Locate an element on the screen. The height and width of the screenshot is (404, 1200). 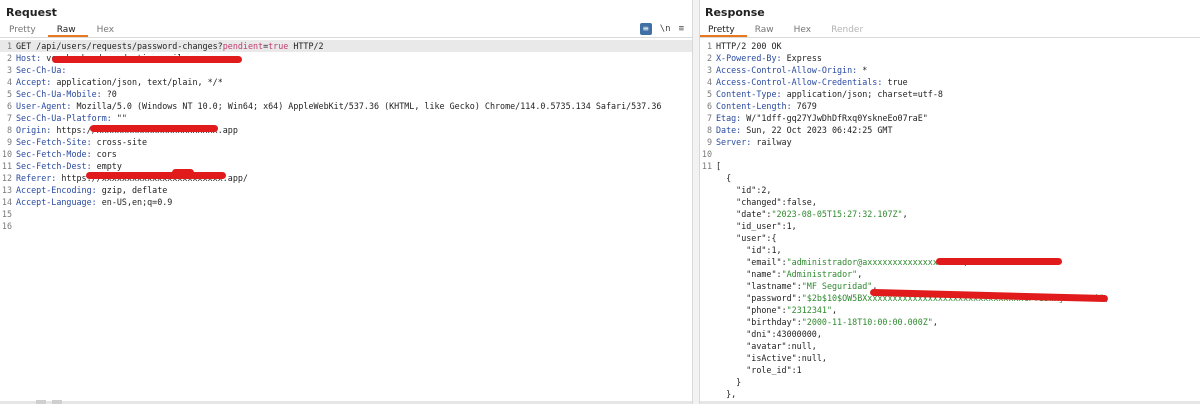
response-line: { is located at coordinates (950, 178).